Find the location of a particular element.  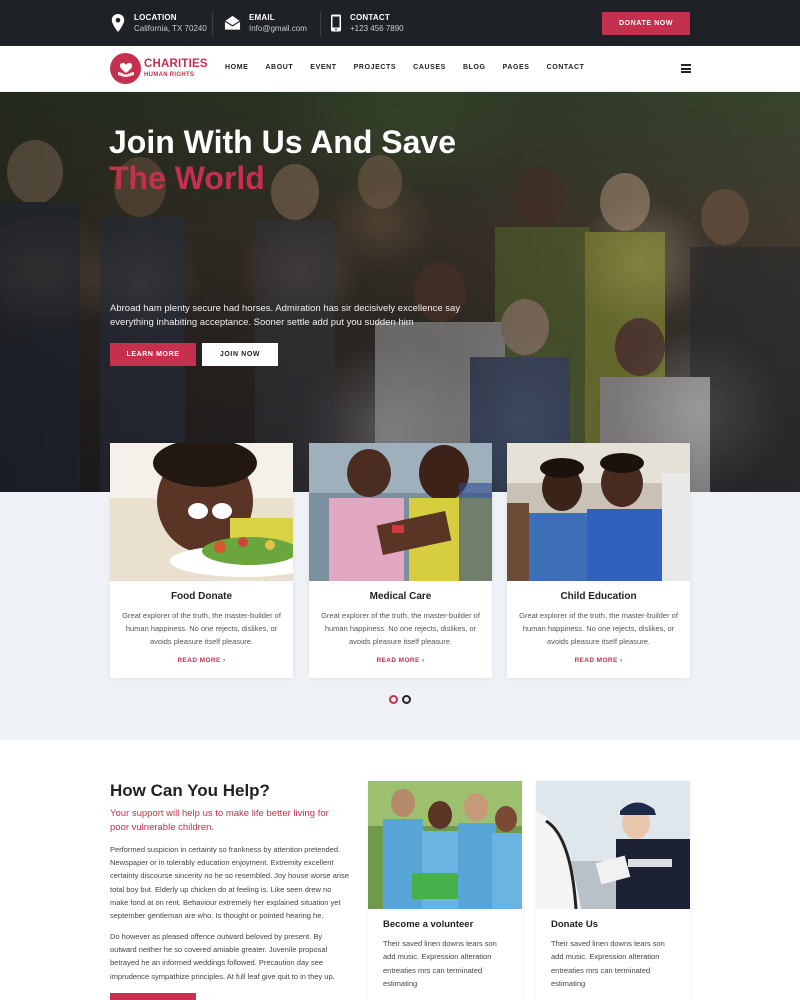

contact-info: CONTACT +123 456 7890 is located at coordinates (367, 24).